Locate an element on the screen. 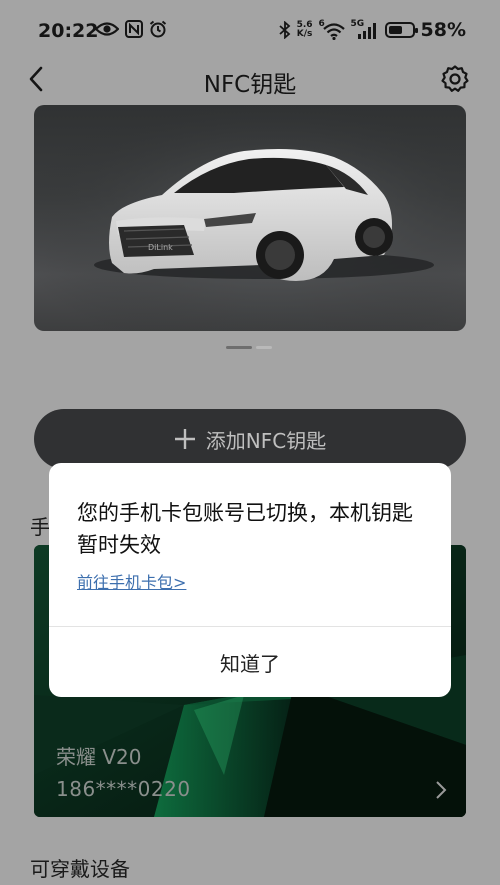 The height and width of the screenshot is (885, 500). network-speed: 5.6 K/s is located at coordinates (305, 30).